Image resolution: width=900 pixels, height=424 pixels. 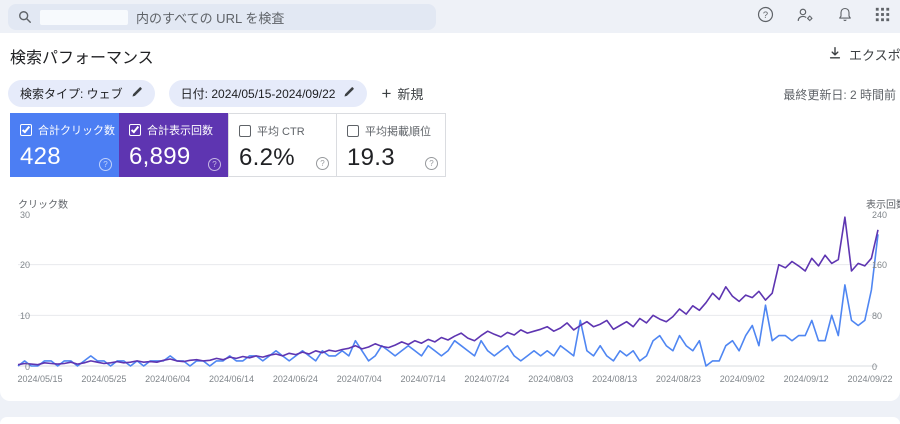 What do you see at coordinates (423, 379) in the screenshot?
I see `x-axis-date-label: 2024/07/14` at bounding box center [423, 379].